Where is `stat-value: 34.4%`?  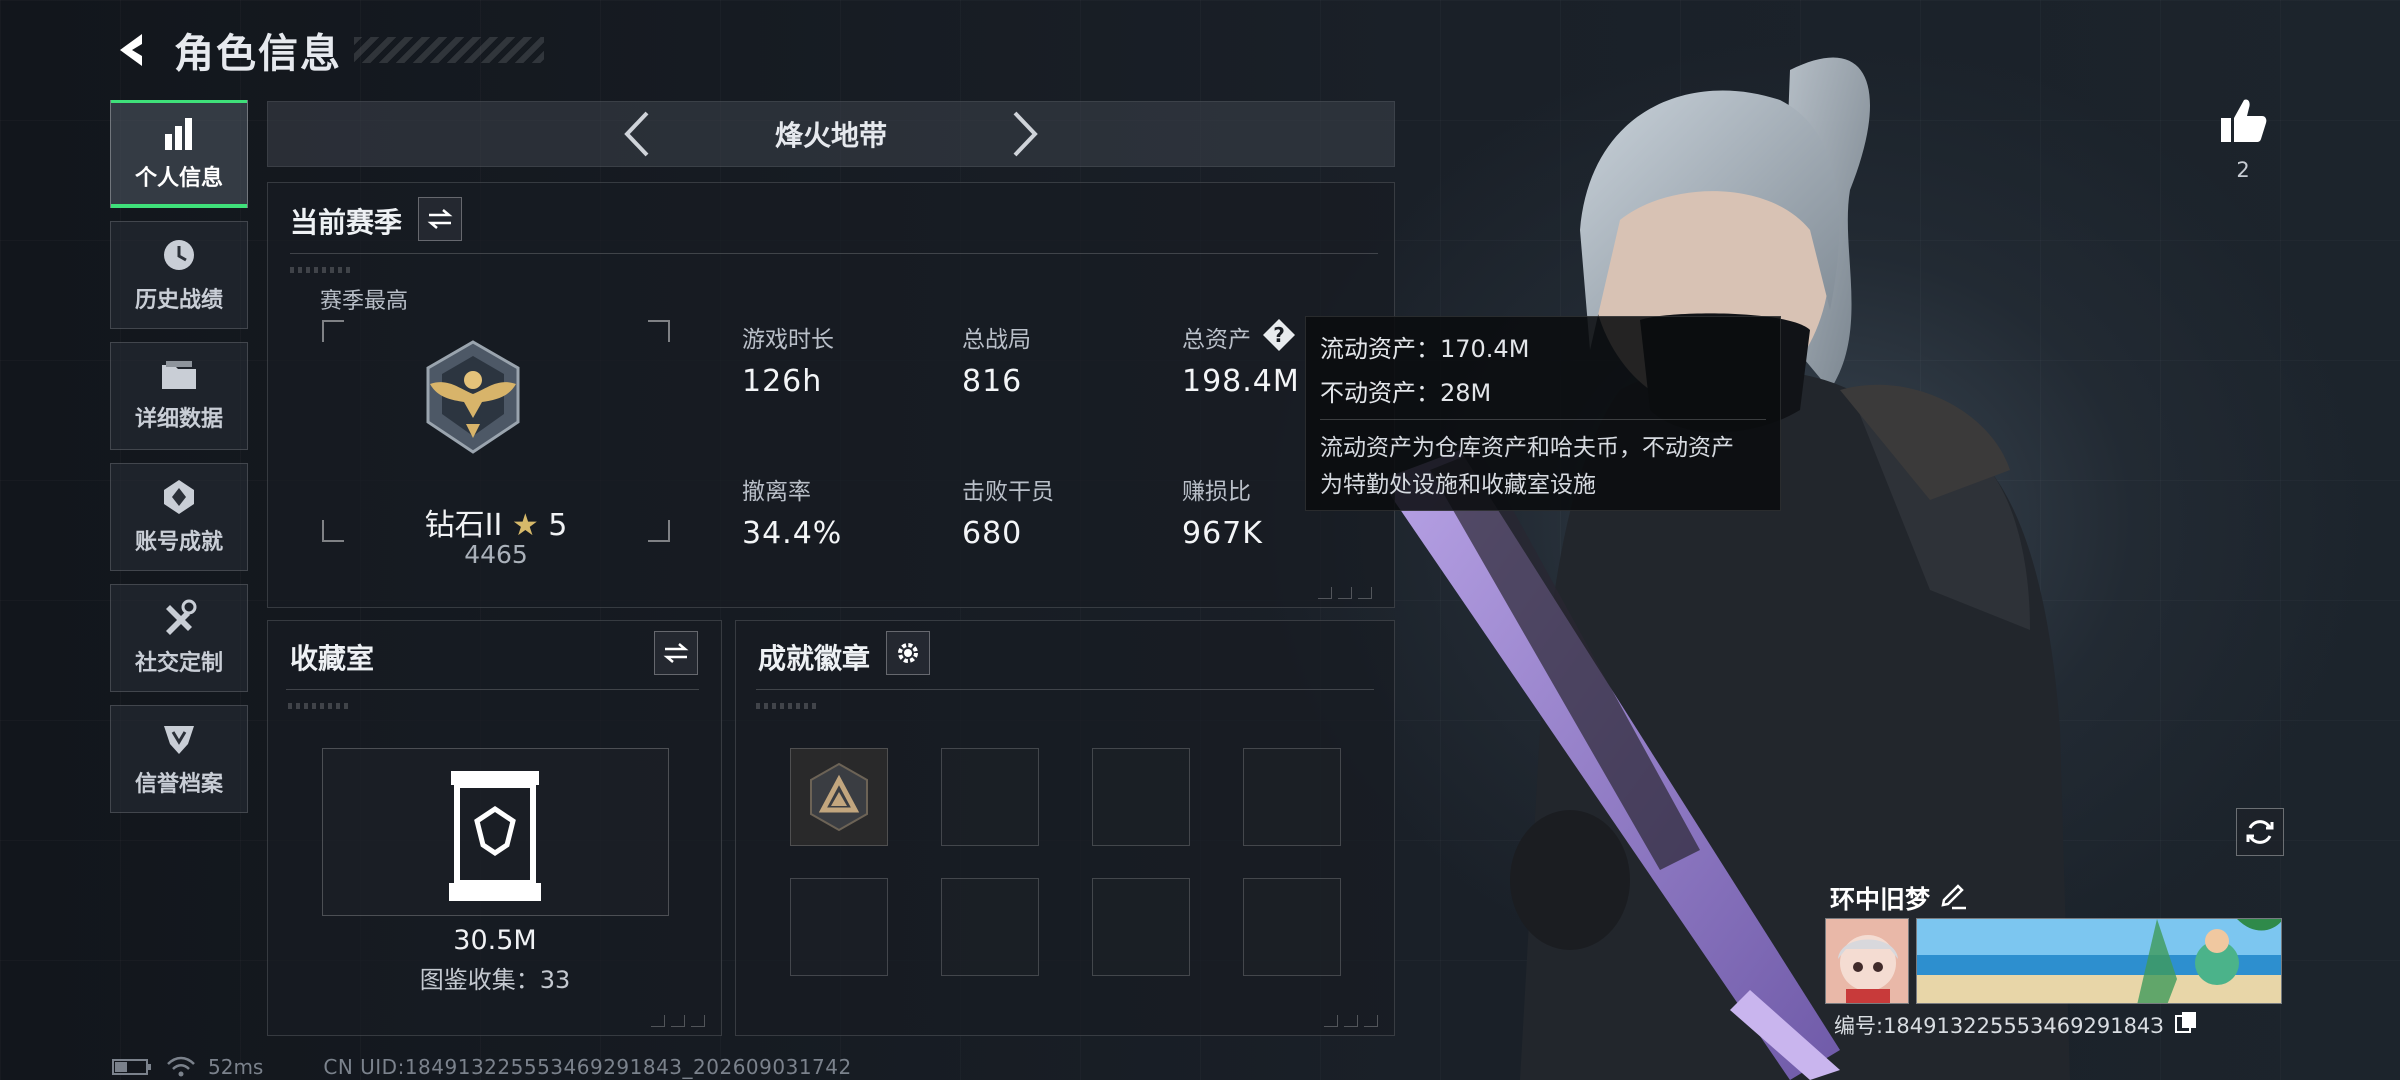
stat-value: 34.4% is located at coordinates (792, 533).